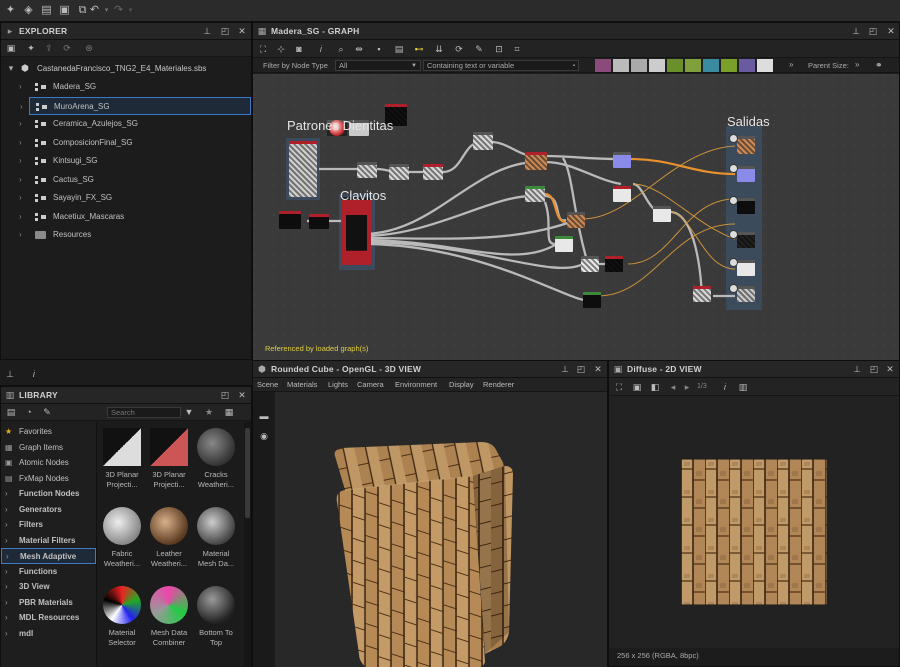 Image resolution: width=900 pixels, height=667 pixels. I want to click on explorer-item: › ComposicionFinal_SG, so click(126, 143).